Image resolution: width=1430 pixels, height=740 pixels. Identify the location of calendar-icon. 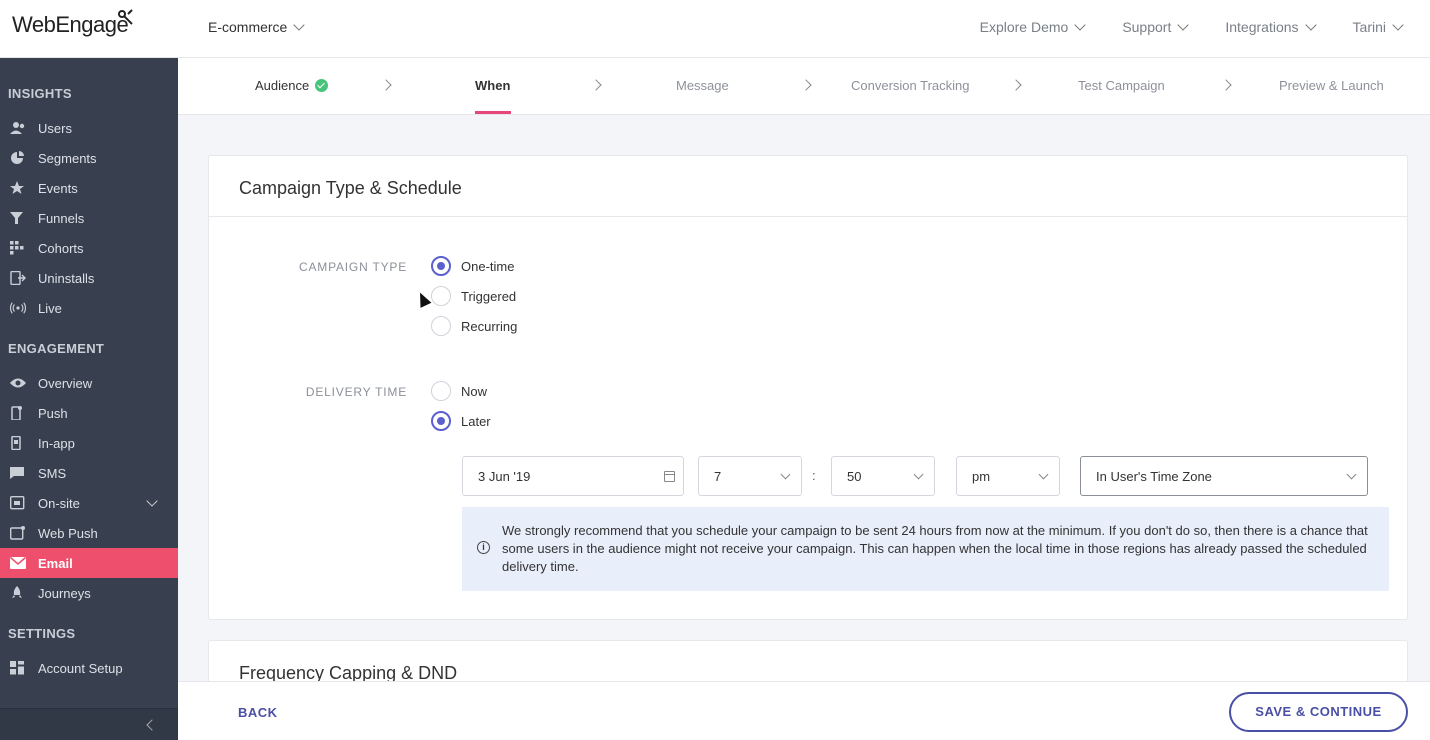
(669, 476).